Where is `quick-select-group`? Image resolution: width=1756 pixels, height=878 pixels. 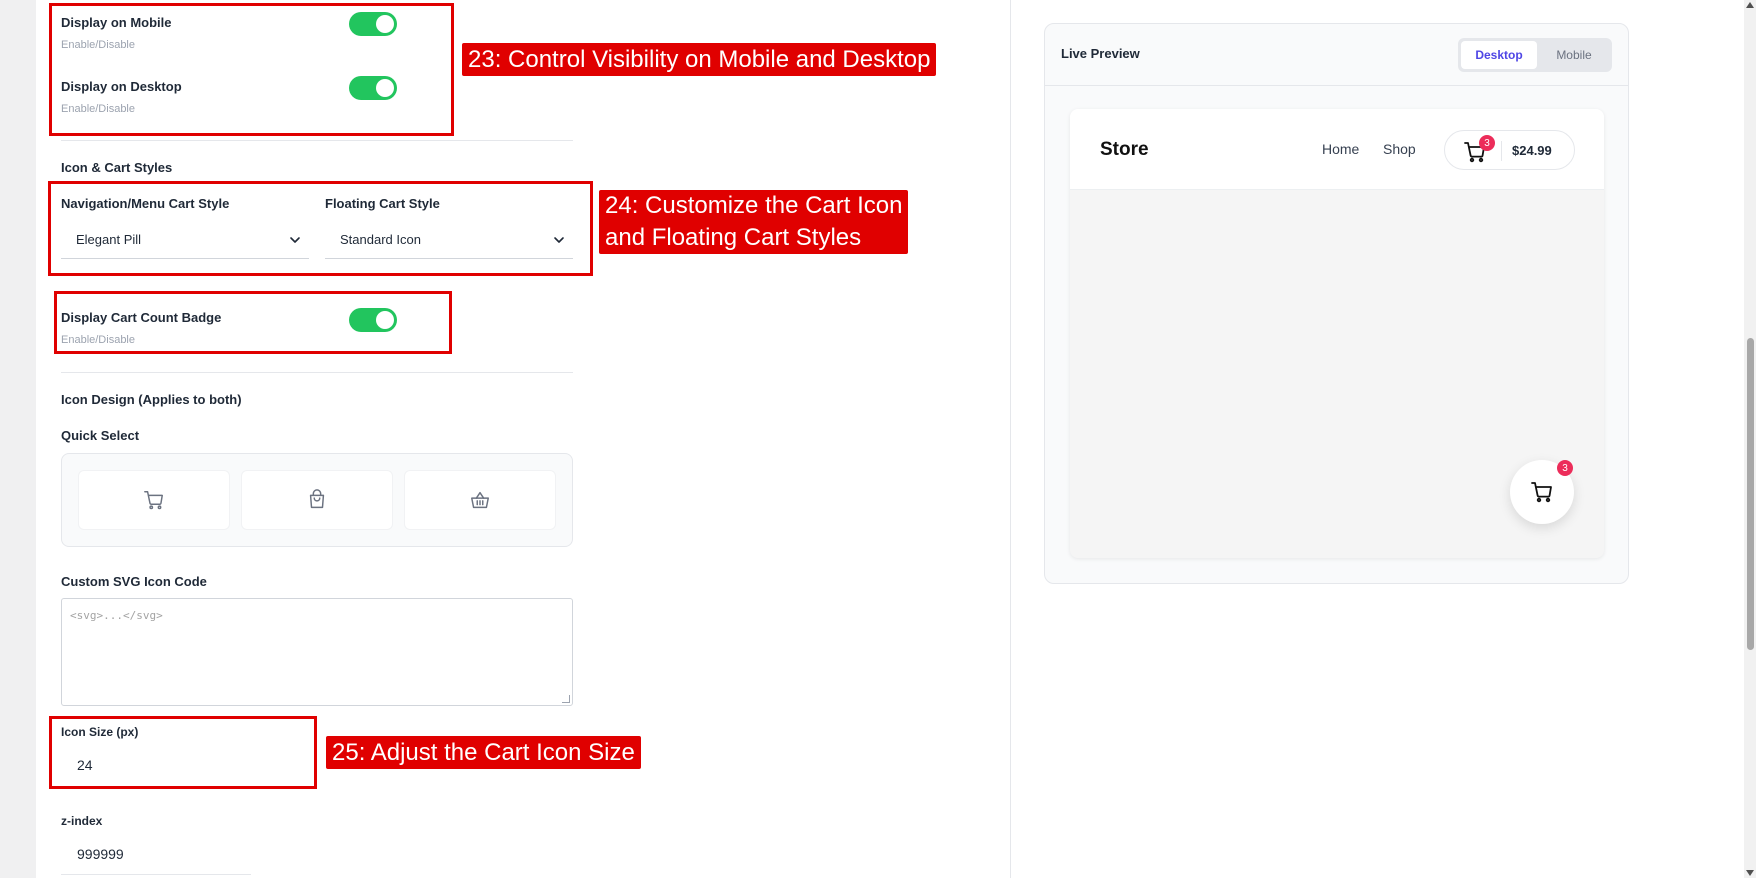 quick-select-group is located at coordinates (317, 500).